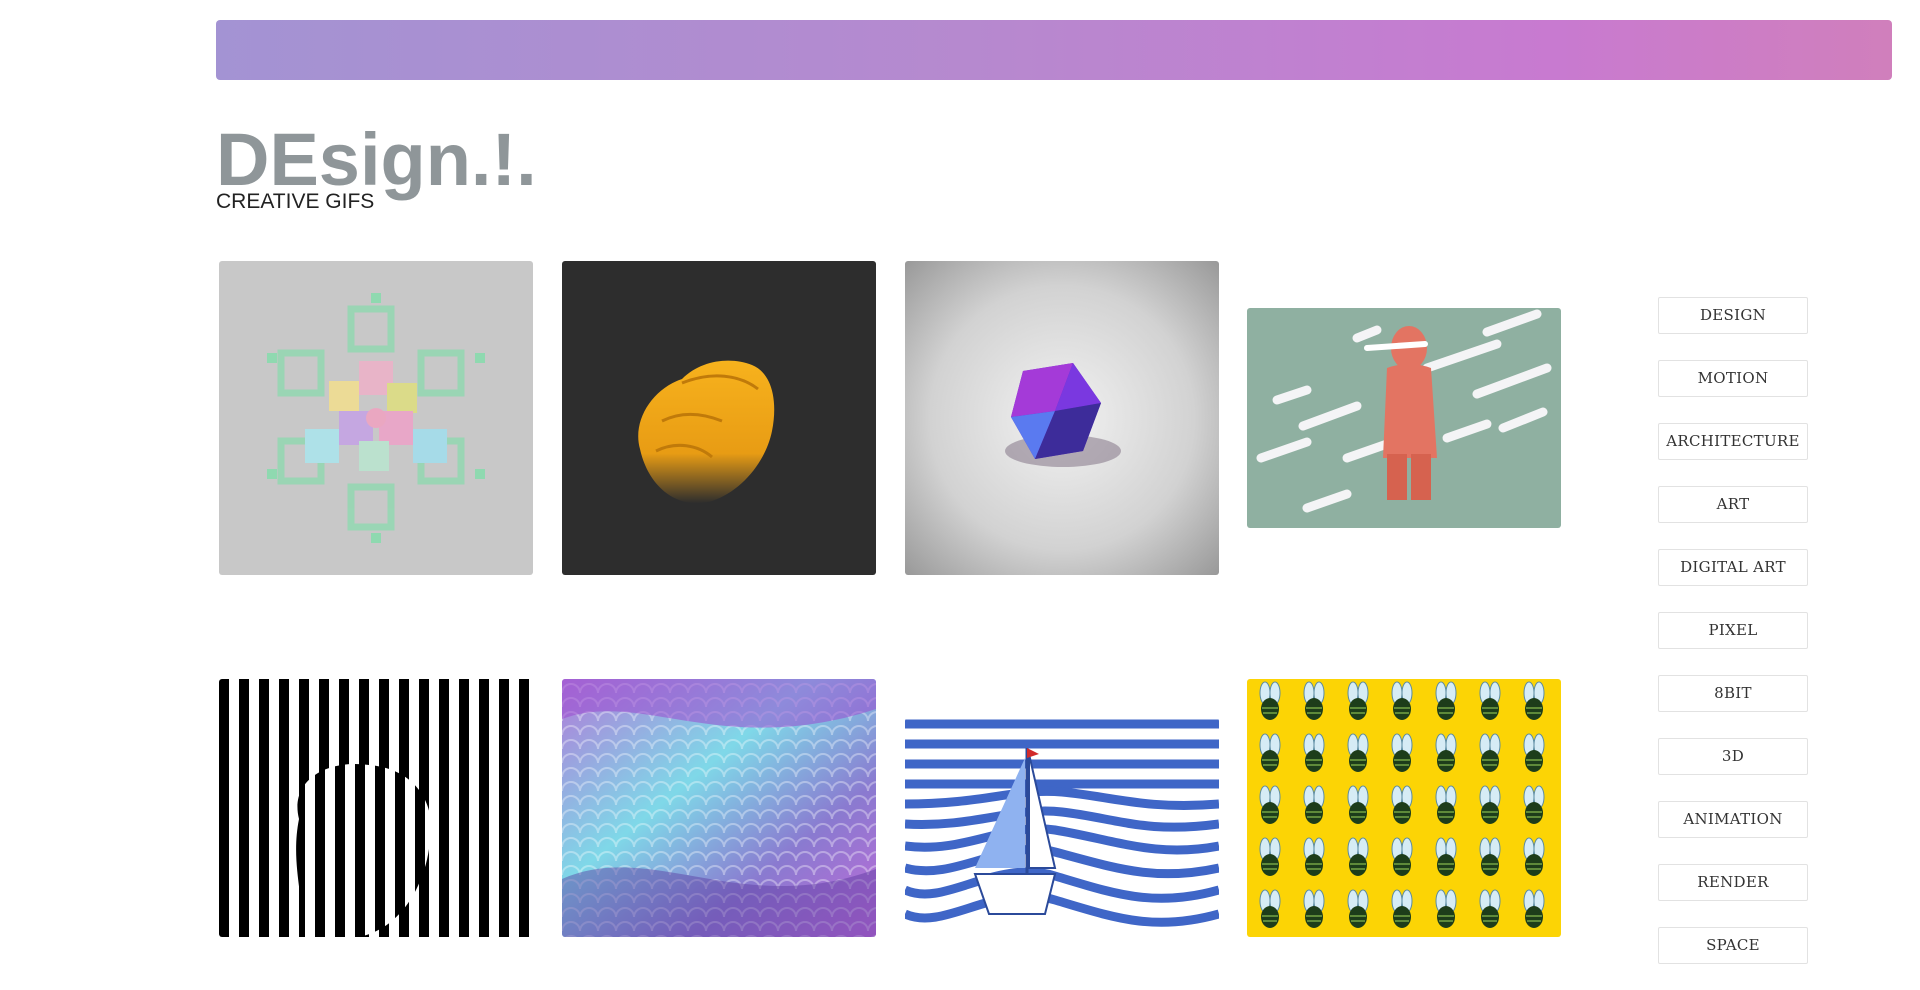 The height and width of the screenshot is (990, 1920). What do you see at coordinates (1733, 315) in the screenshot?
I see `category-button-design: DESIGN` at bounding box center [1733, 315].